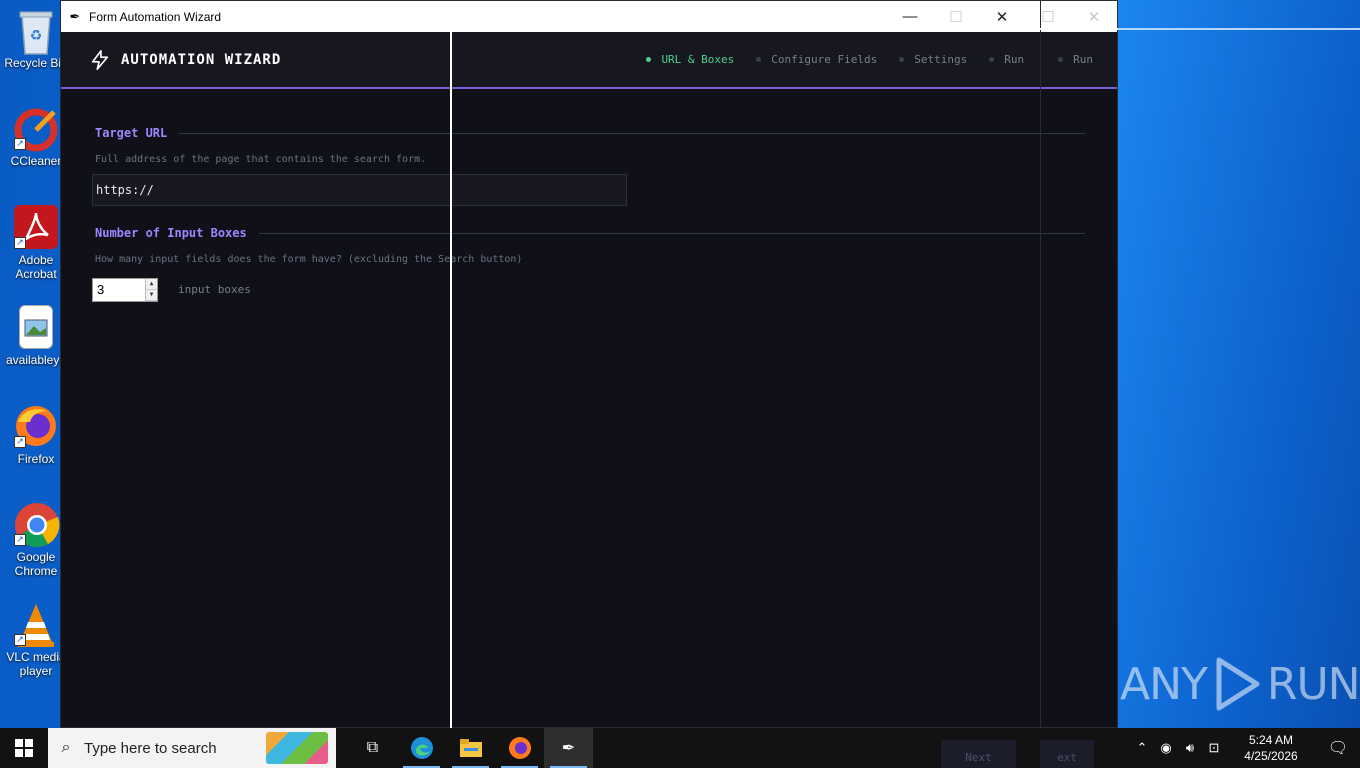 This screenshot has width=1360, height=768. Describe the element at coordinates (37, 524) in the screenshot. I see `chrome-icon: ↗` at that location.